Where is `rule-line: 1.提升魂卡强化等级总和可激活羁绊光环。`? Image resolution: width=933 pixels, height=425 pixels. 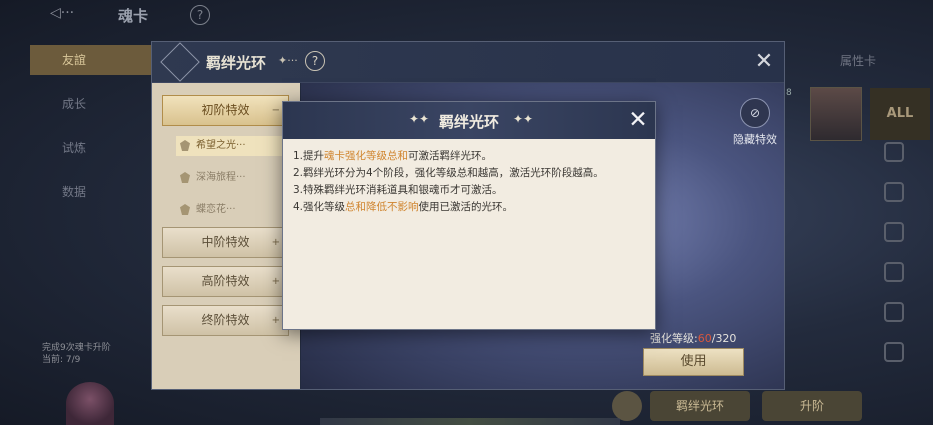
rule-line: 1.提升魂卡强化等级总和可激活羁绊光环。 is located at coordinates (469, 156).